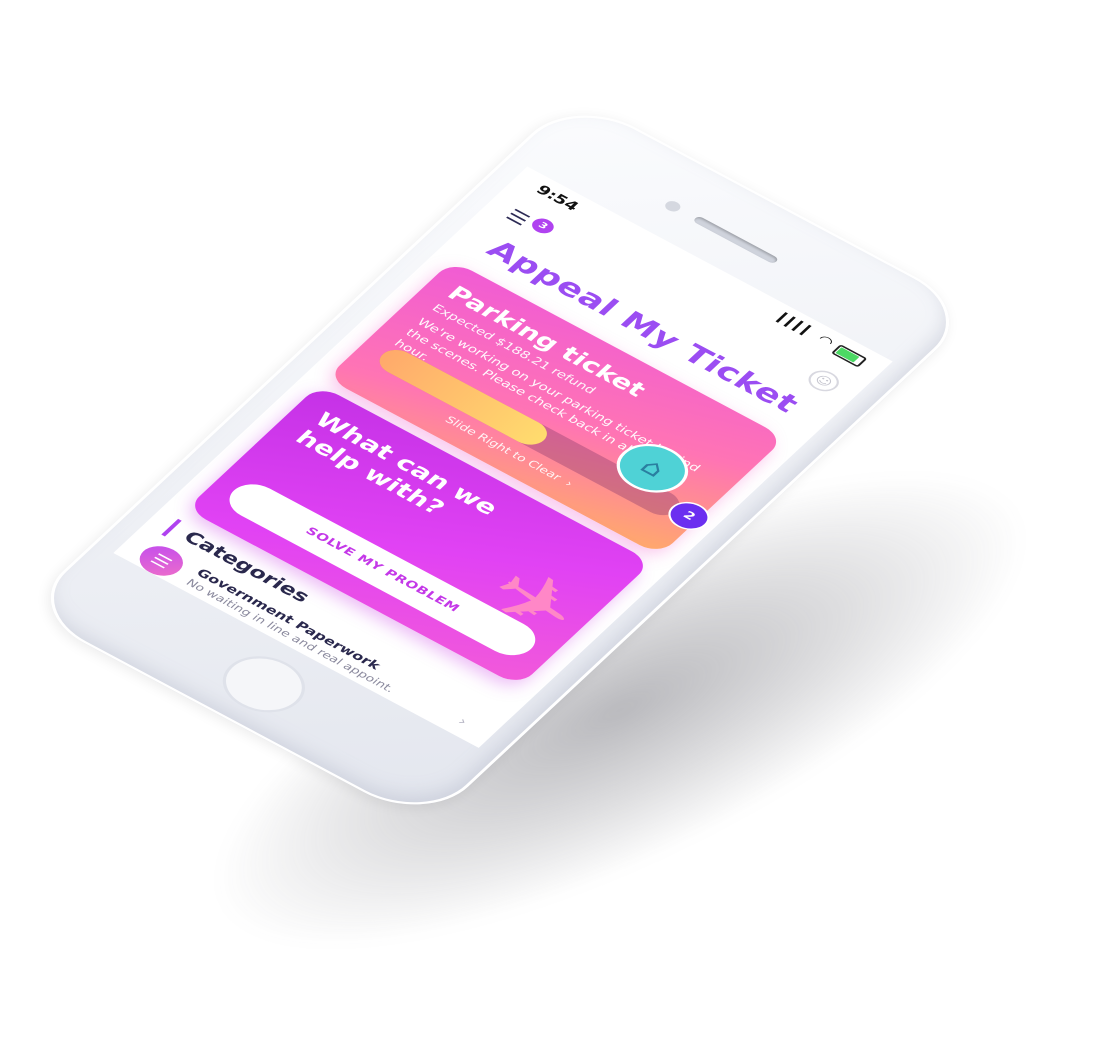 This screenshot has height=1042, width=1109. Describe the element at coordinates (736, 240) in the screenshot. I see `earpiece-speaker` at that location.